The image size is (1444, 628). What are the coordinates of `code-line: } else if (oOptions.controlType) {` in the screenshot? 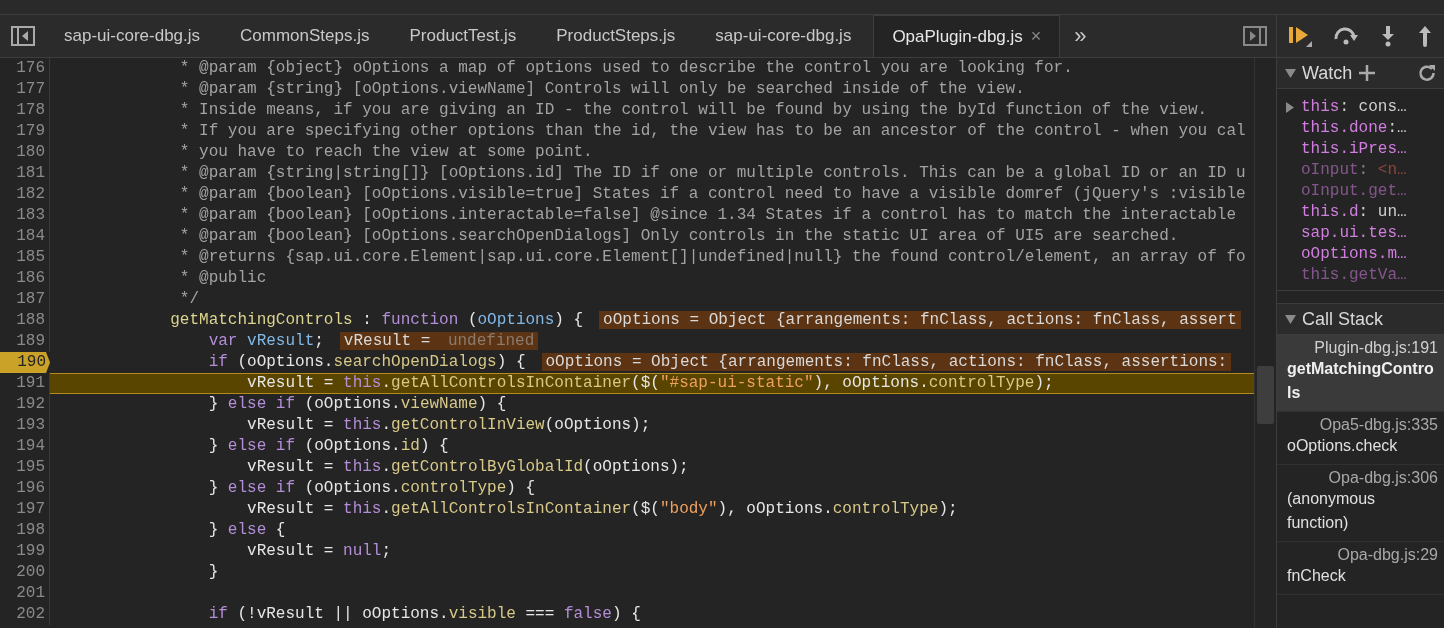 It's located at (372, 488).